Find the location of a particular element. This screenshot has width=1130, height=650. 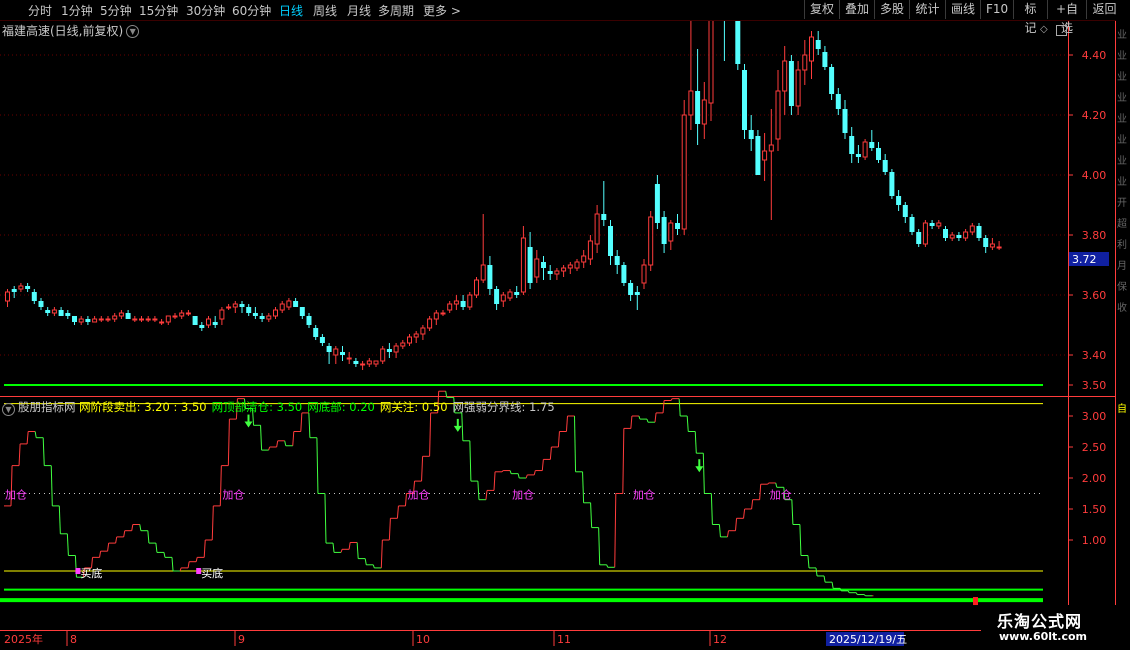

right-strip-char: 保 is located at coordinates (1122, 287).